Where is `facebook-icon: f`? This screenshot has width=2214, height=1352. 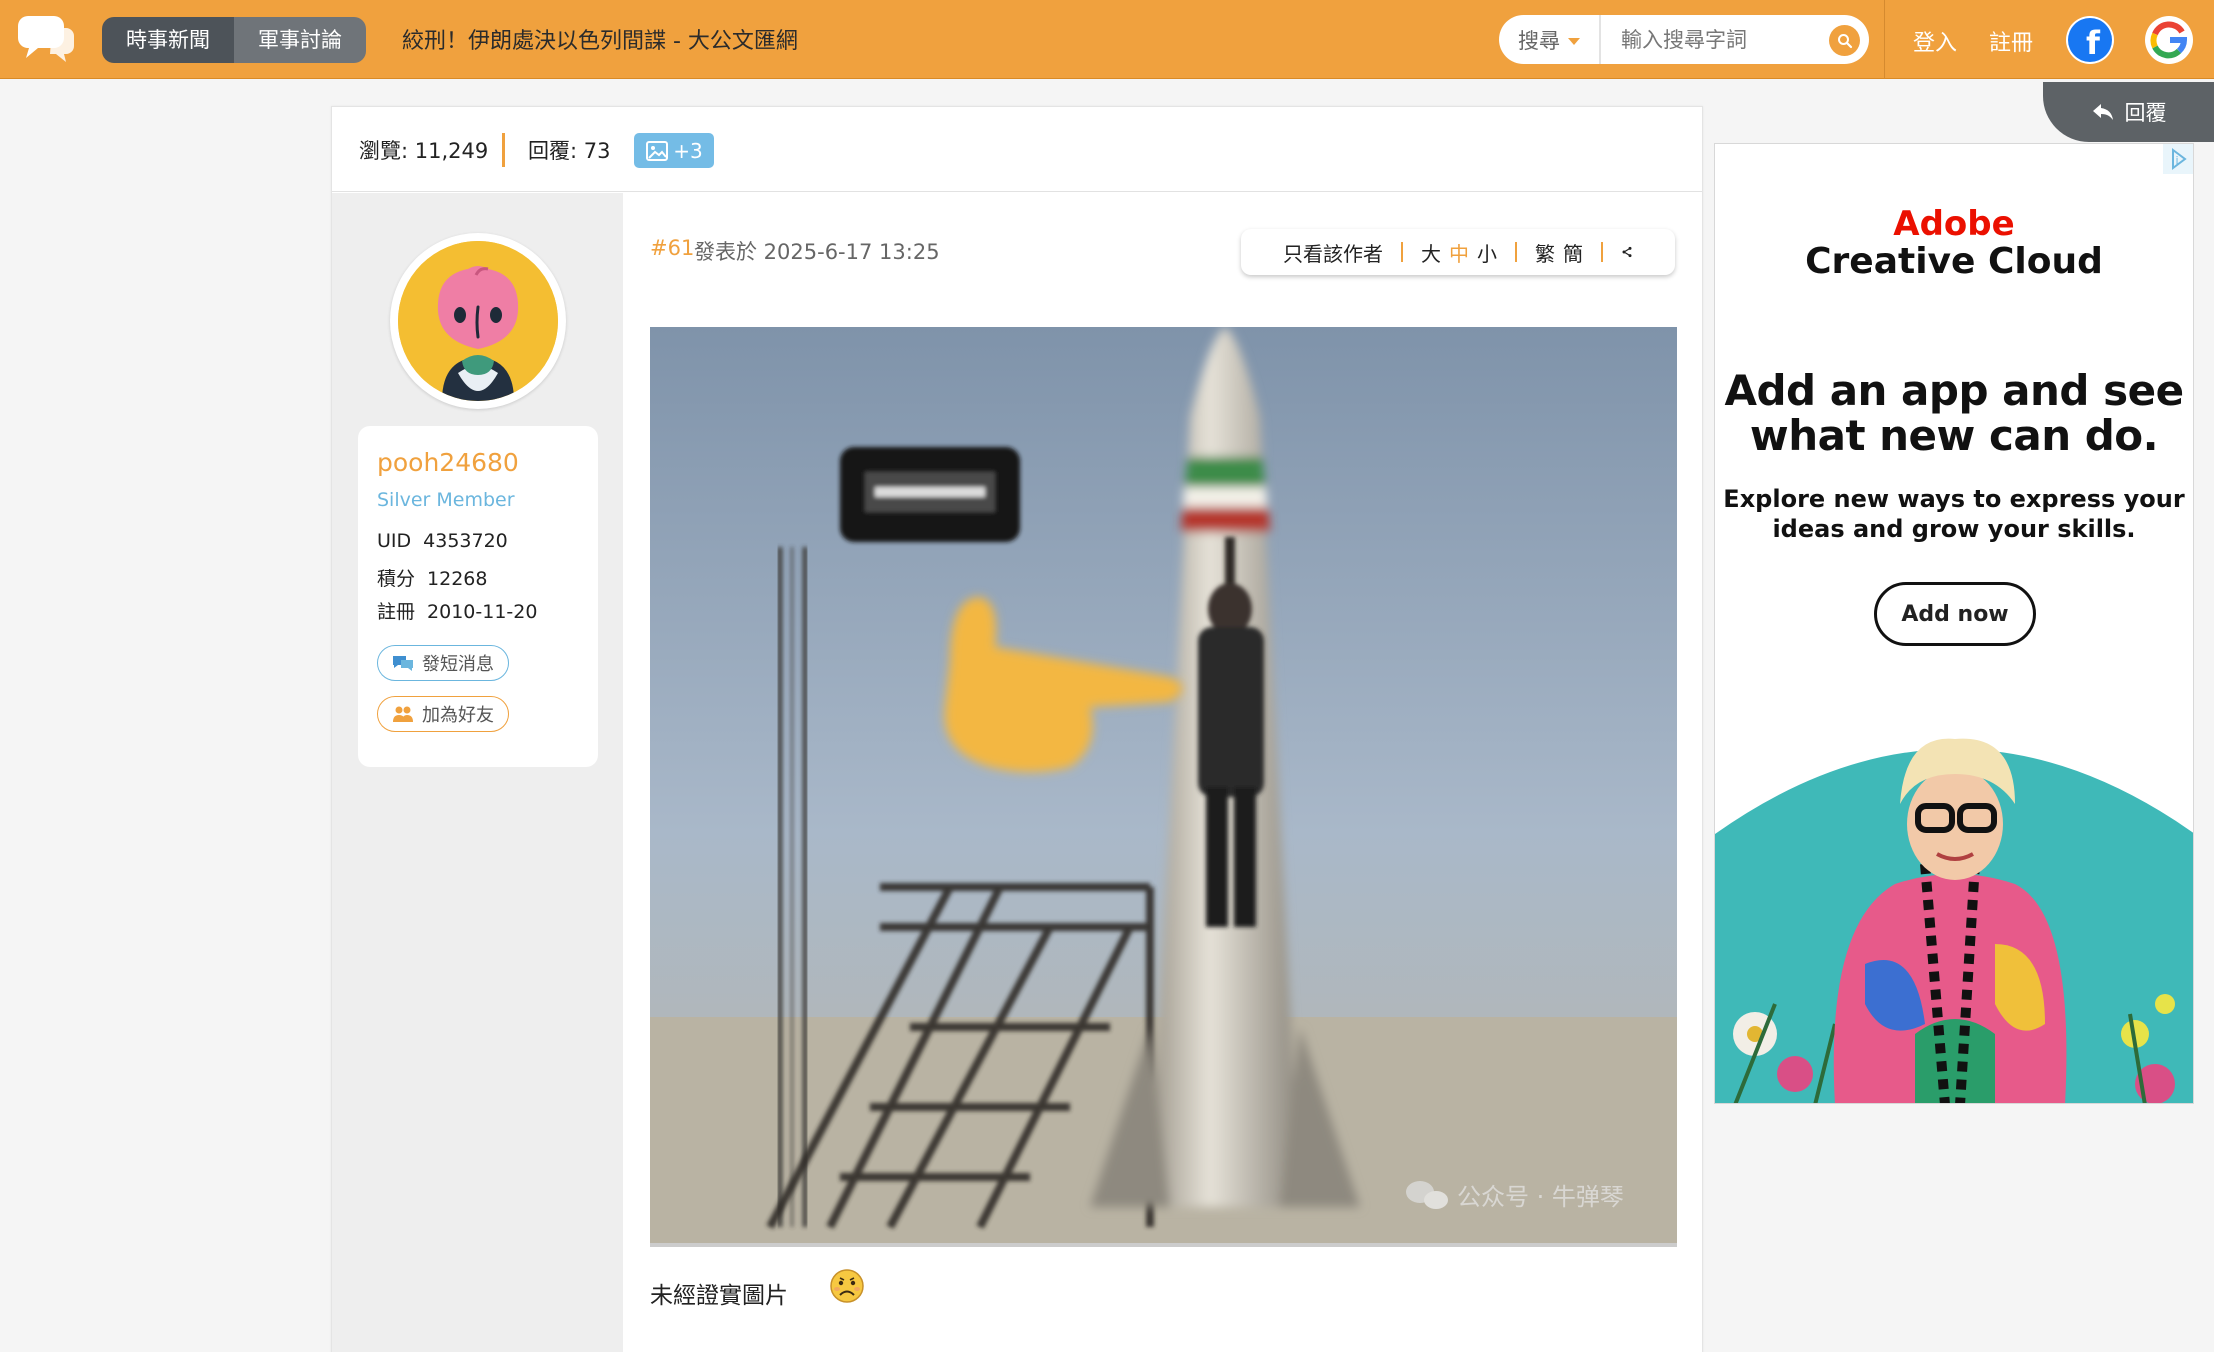
facebook-icon: f is located at coordinates (2090, 40).